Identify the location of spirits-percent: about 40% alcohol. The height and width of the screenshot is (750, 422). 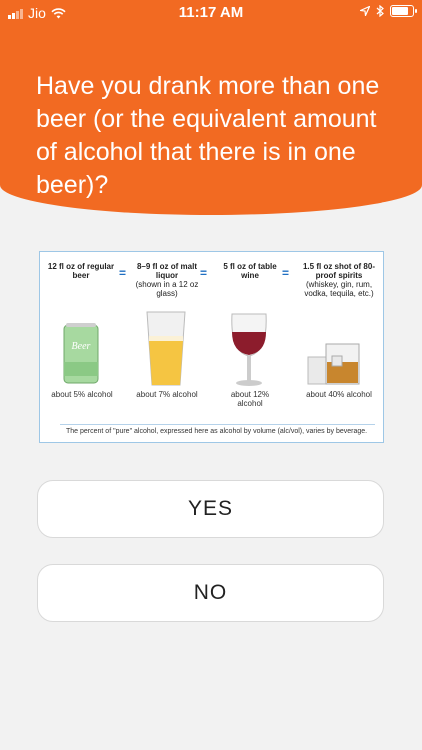
(339, 394).